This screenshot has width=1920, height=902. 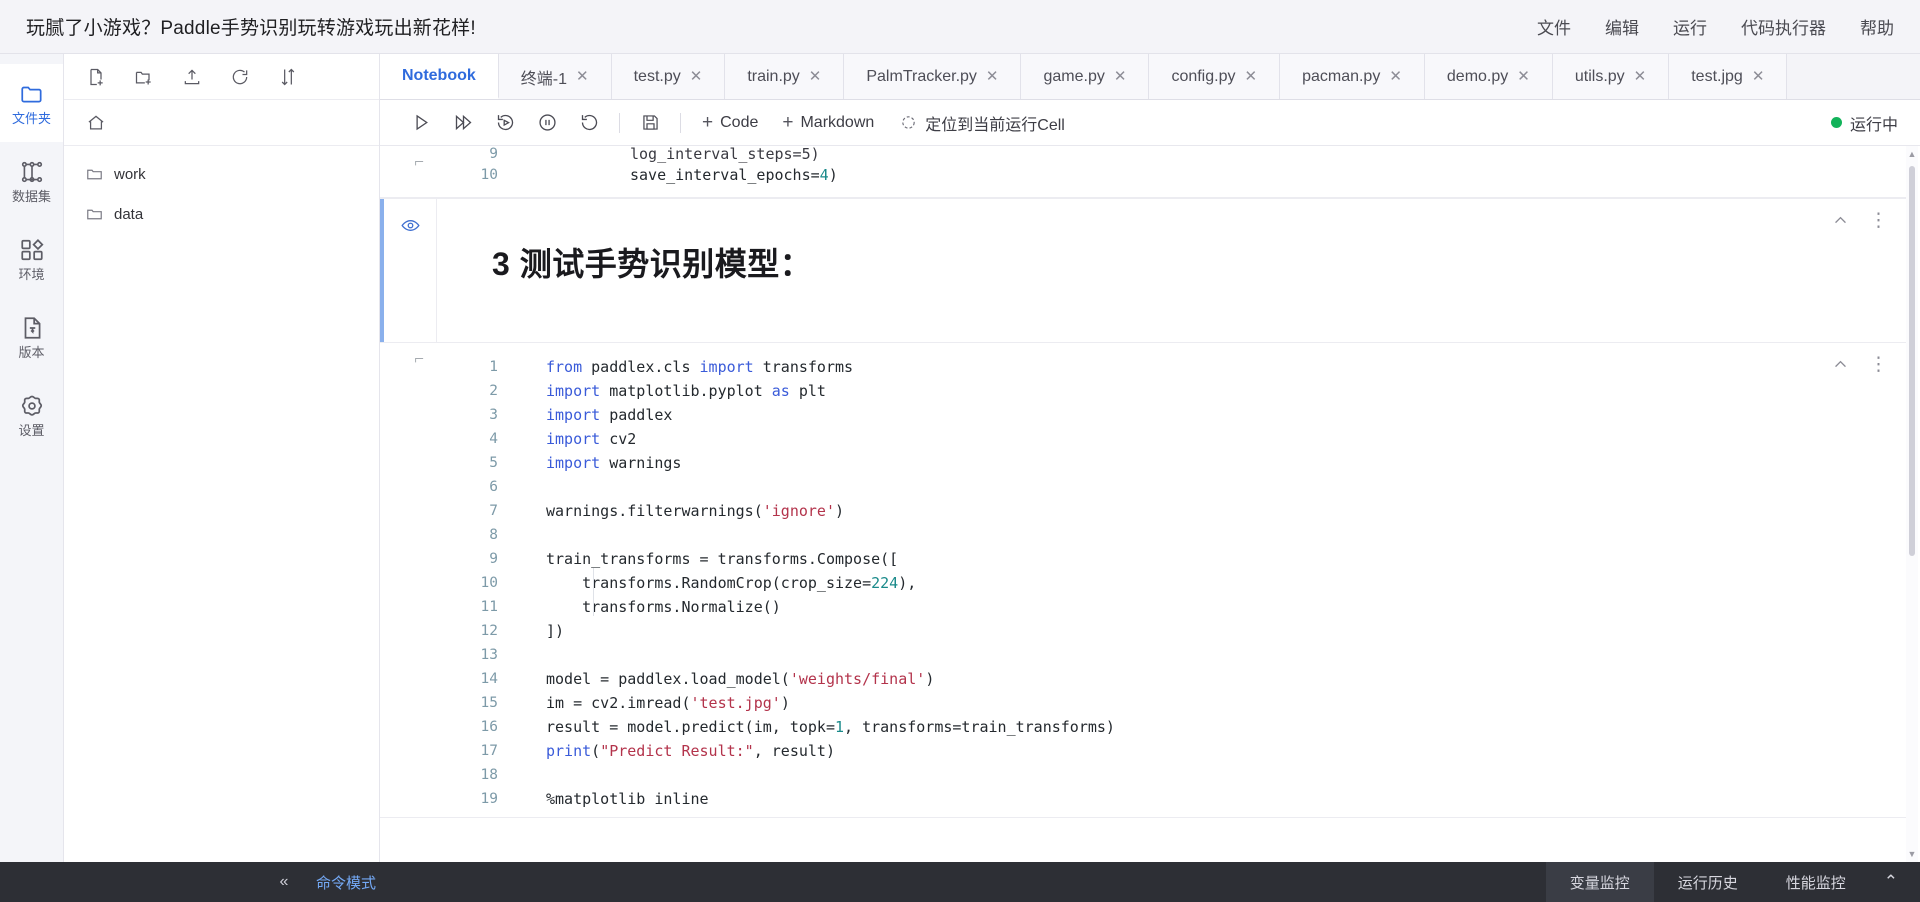 What do you see at coordinates (192, 77) in the screenshot?
I see `upload-icon` at bounding box center [192, 77].